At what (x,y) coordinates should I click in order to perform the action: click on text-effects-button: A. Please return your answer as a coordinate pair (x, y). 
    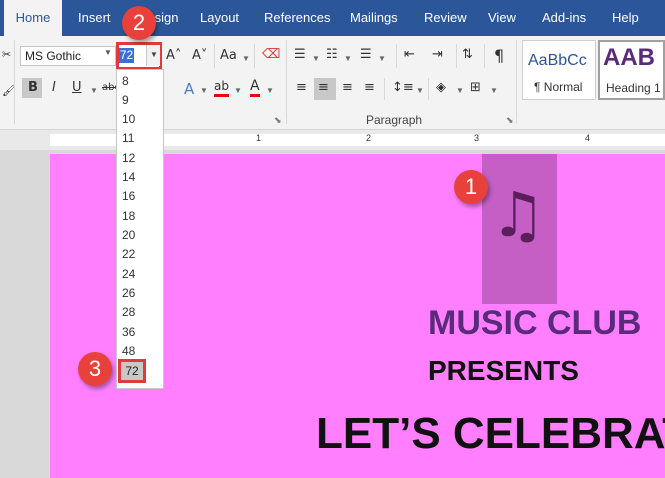
    Looking at the image, I should click on (189, 89).